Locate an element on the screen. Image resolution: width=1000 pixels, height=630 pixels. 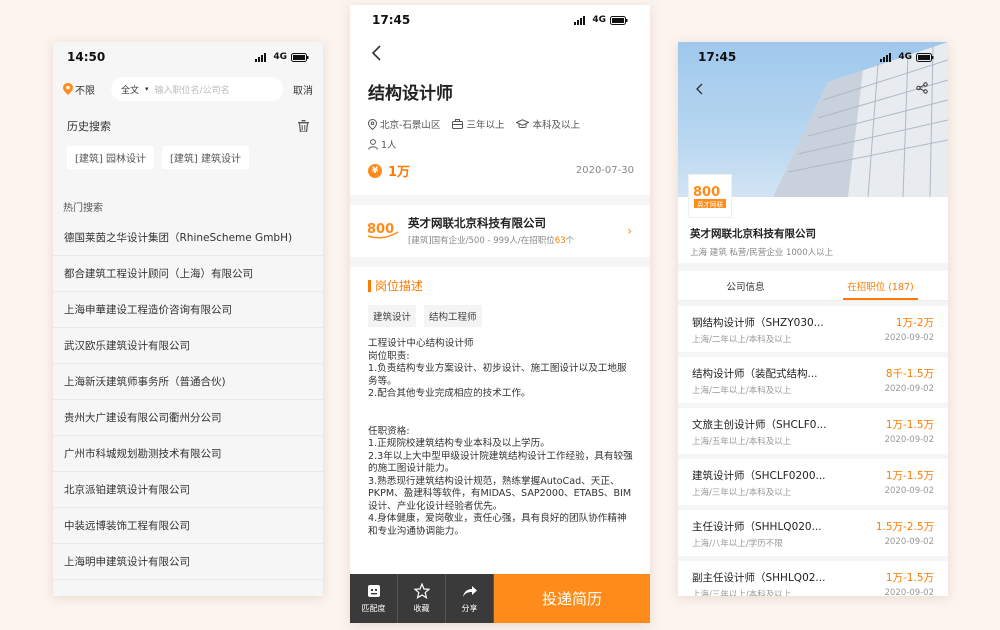
job-location: 北京-石景山区 is located at coordinates (410, 125).